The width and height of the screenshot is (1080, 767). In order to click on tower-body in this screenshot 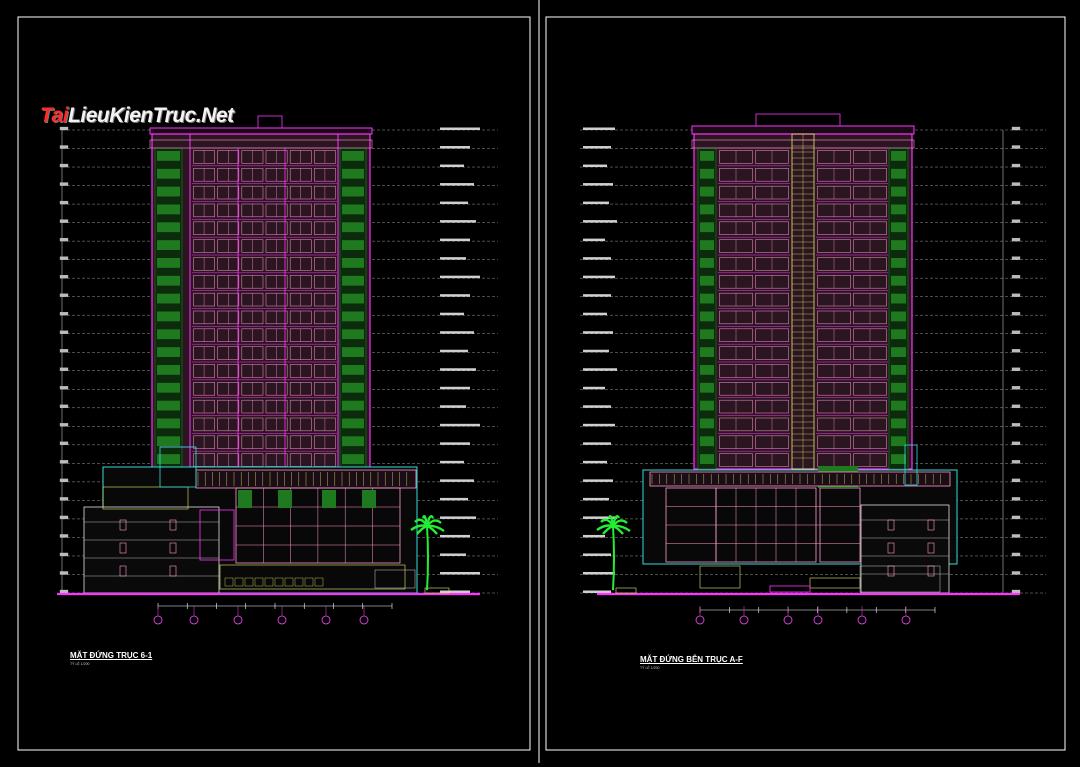, I will do `click(261, 301)`.